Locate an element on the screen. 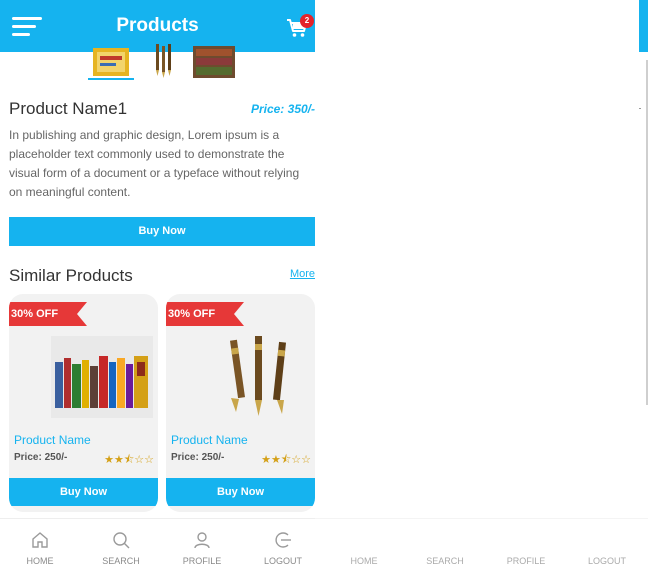 Image resolution: width=648 pixels, height=576 pixels. home-icon is located at coordinates (40, 540).